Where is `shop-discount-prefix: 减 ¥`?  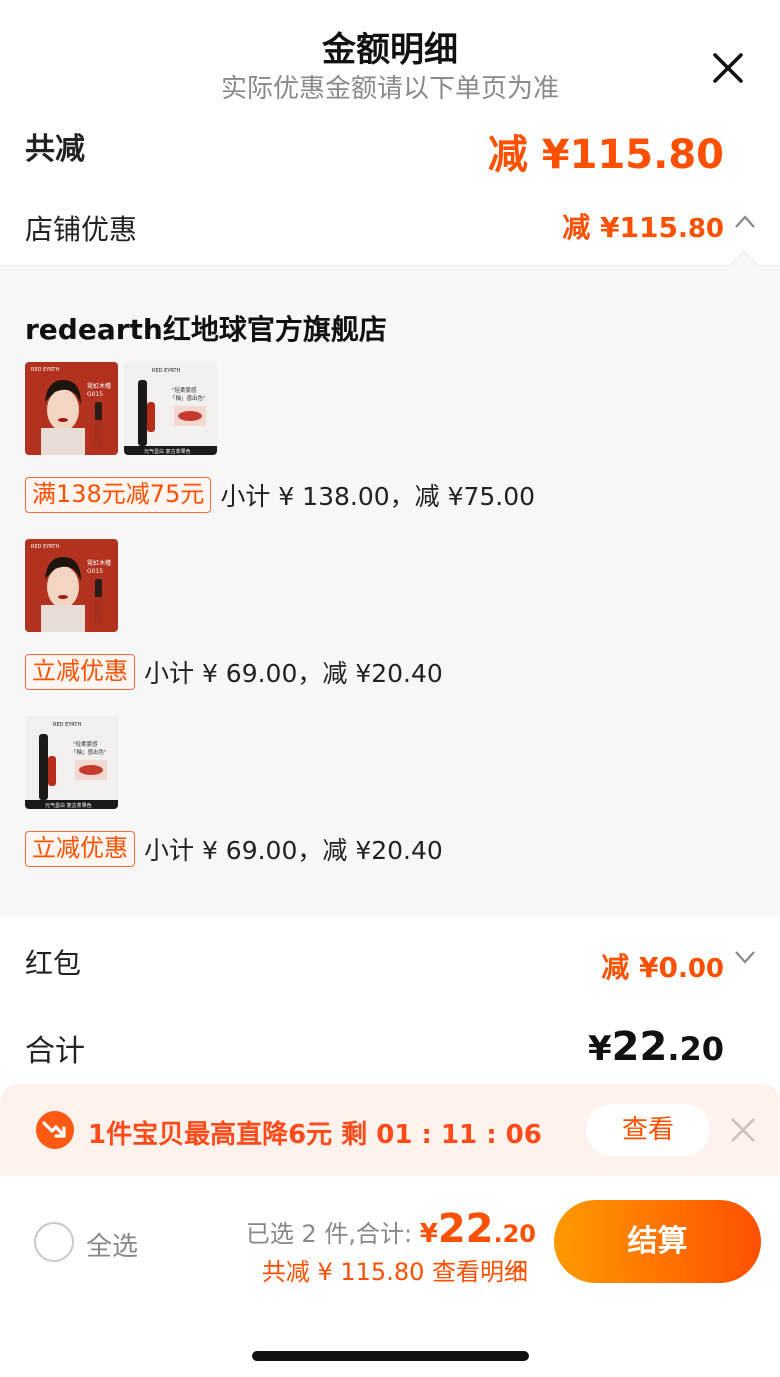 shop-discount-prefix: 减 ¥ is located at coordinates (591, 227).